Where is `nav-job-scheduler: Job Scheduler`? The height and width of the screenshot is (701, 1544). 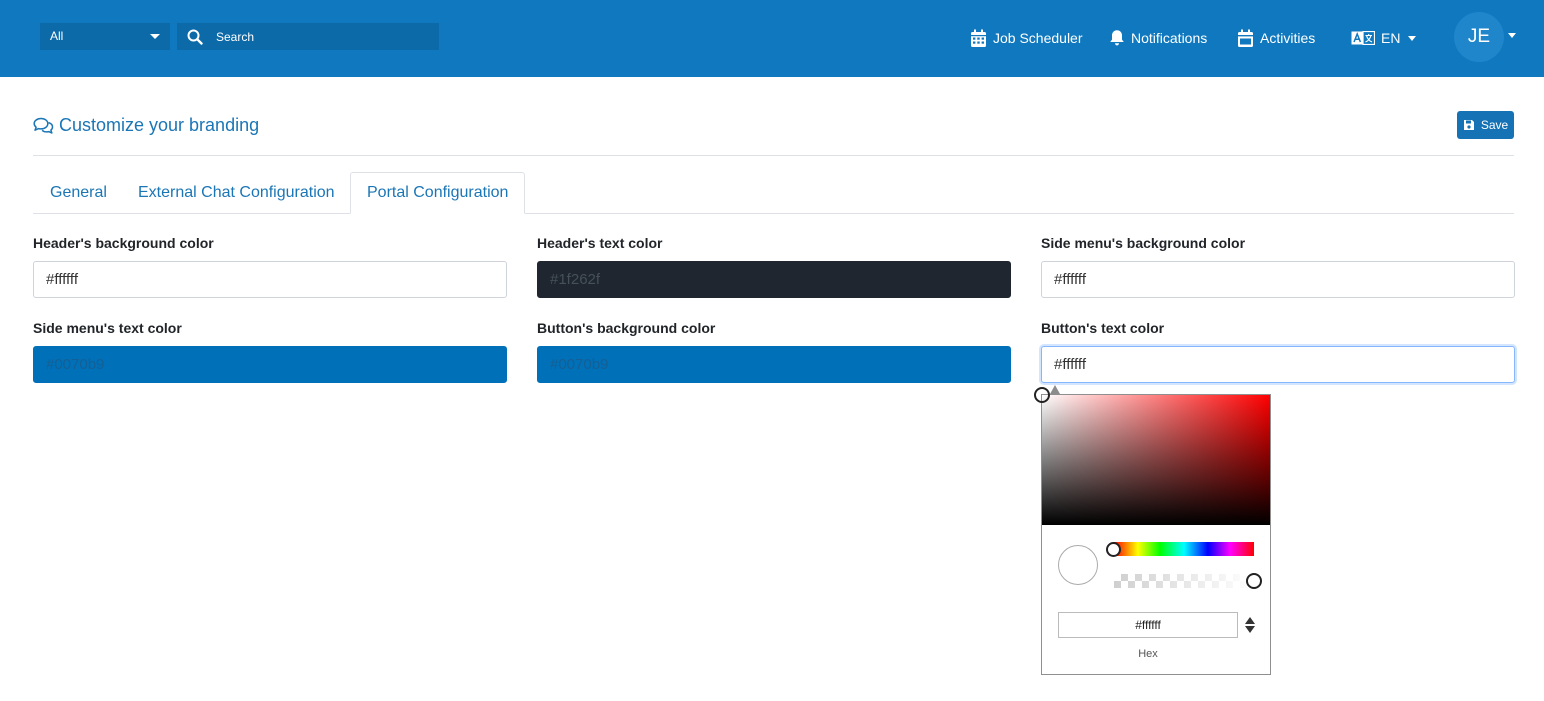 nav-job-scheduler: Job Scheduler is located at coordinates (1026, 38).